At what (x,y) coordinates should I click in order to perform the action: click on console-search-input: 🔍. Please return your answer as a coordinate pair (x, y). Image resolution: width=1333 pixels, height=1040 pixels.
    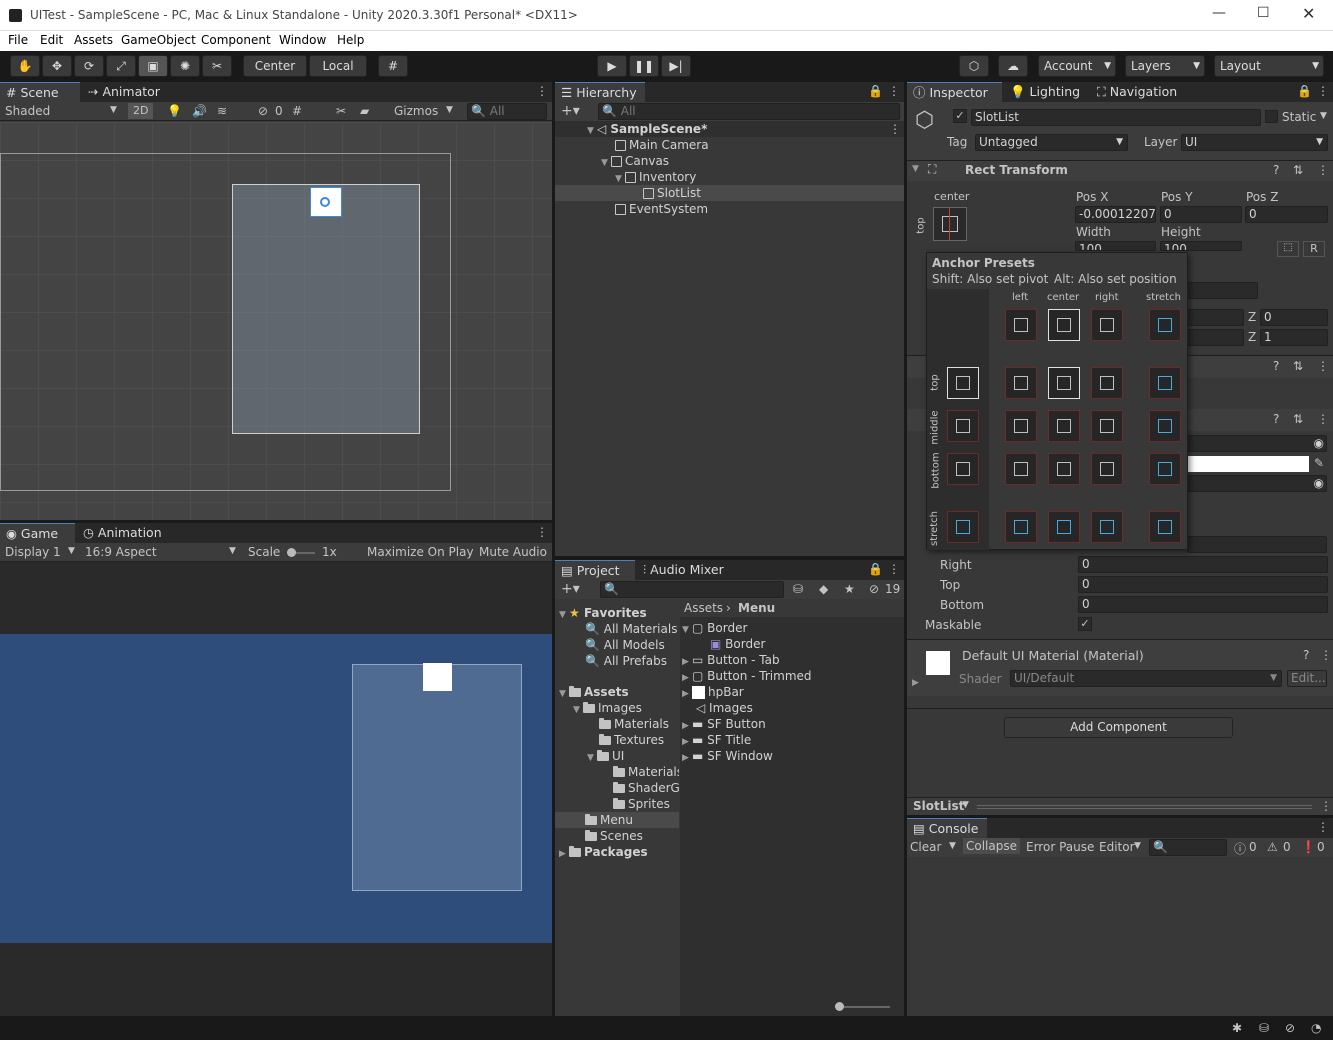
    Looking at the image, I should click on (1188, 847).